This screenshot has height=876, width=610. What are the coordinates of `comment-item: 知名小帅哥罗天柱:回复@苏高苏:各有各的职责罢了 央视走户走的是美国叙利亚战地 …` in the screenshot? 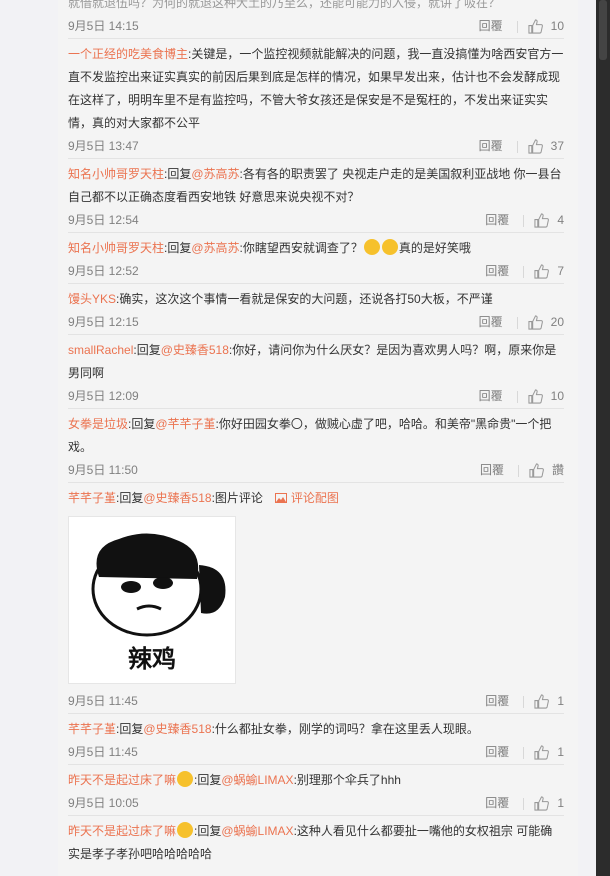 It's located at (316, 196).